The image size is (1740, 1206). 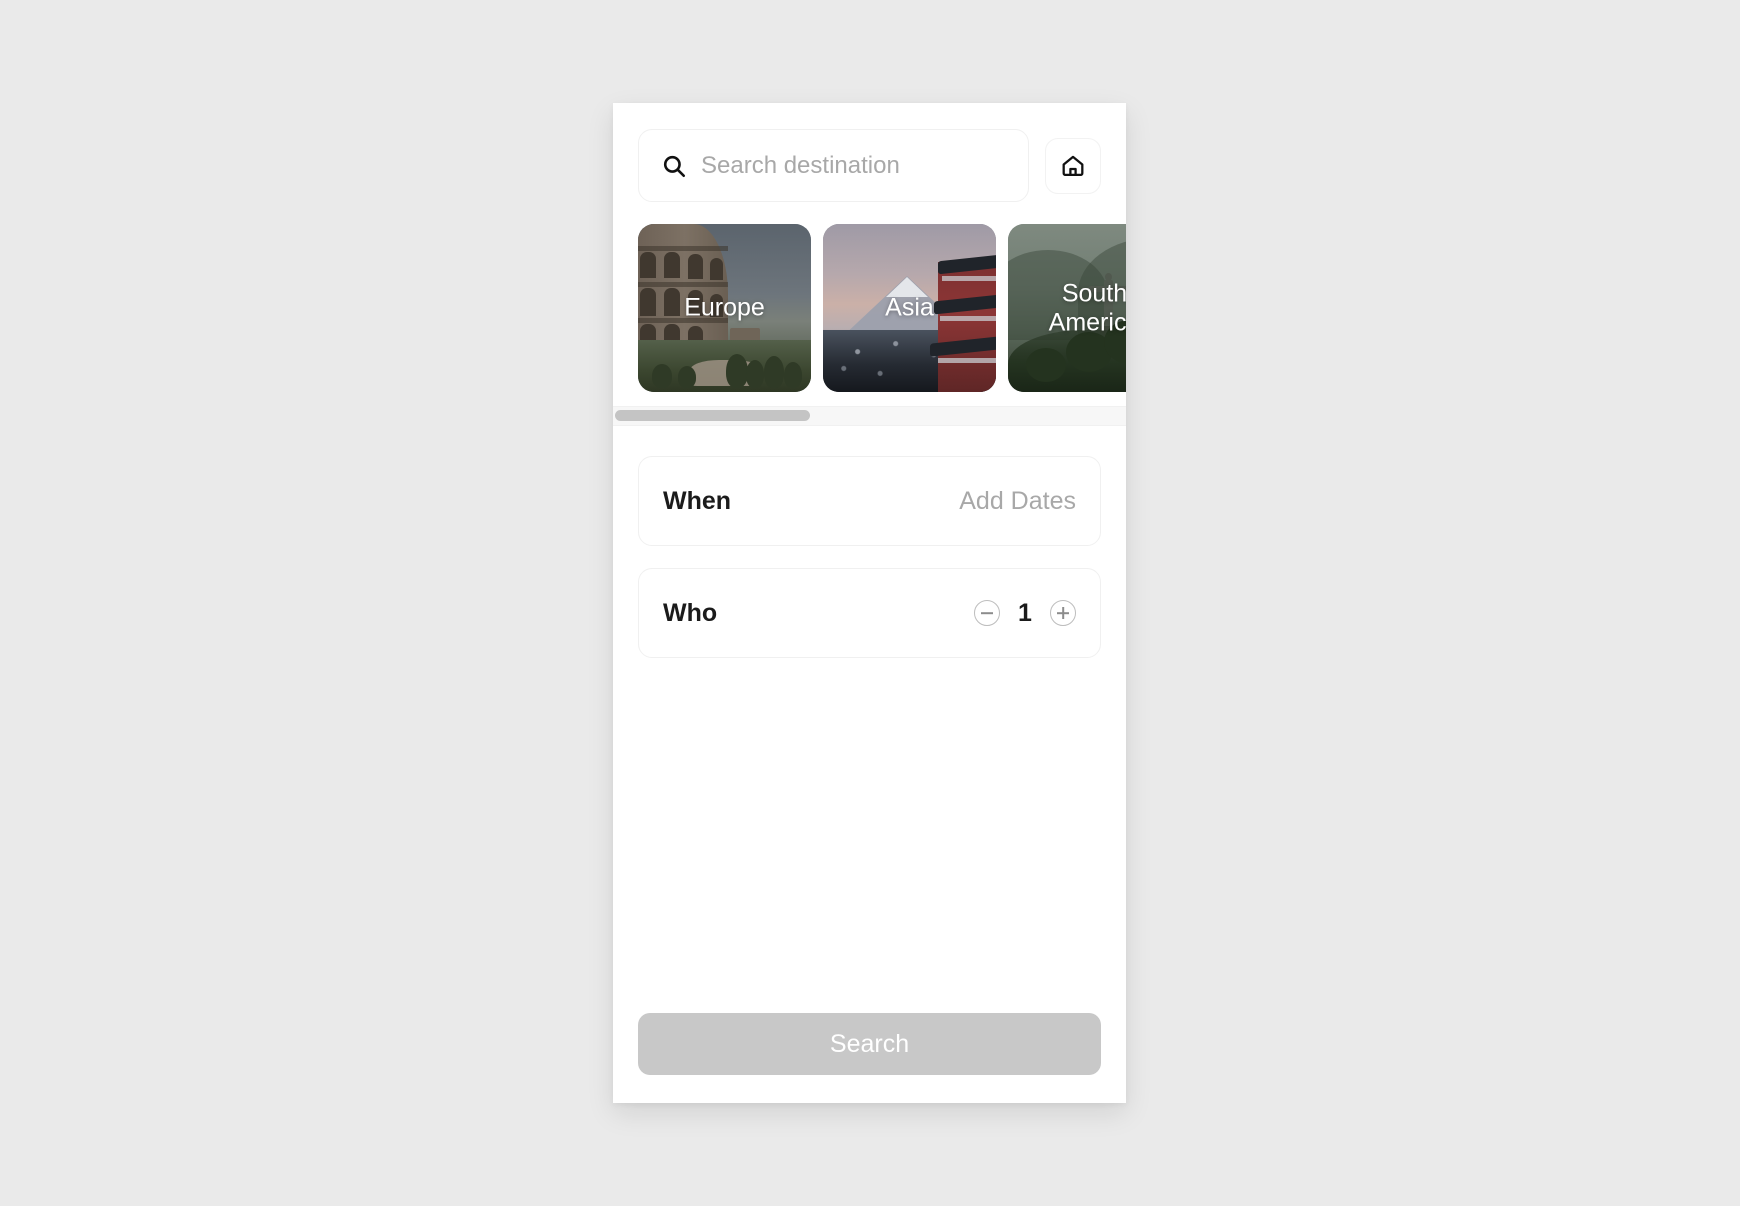 I want to click on when-value: Add Dates, so click(x=1017, y=501).